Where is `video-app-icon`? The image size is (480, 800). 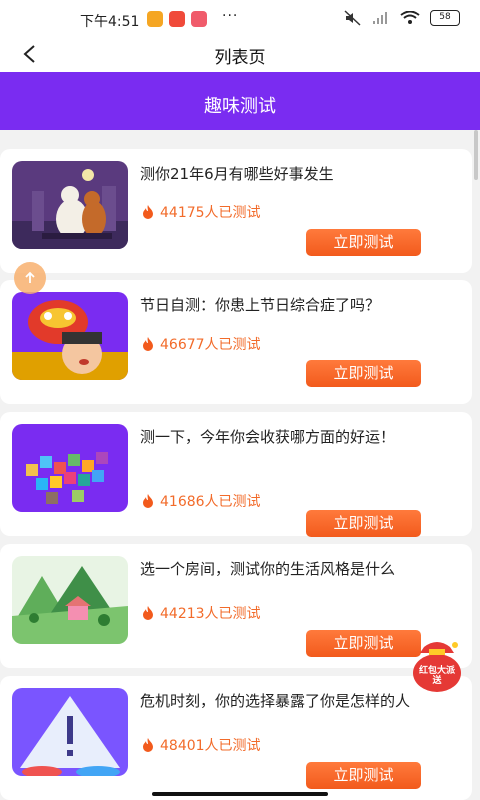
video-app-icon is located at coordinates (177, 19).